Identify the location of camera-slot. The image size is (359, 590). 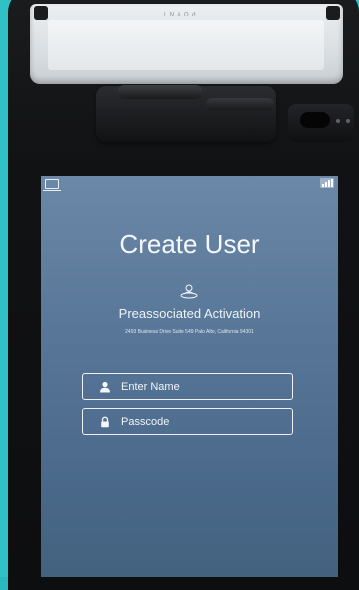
(315, 120).